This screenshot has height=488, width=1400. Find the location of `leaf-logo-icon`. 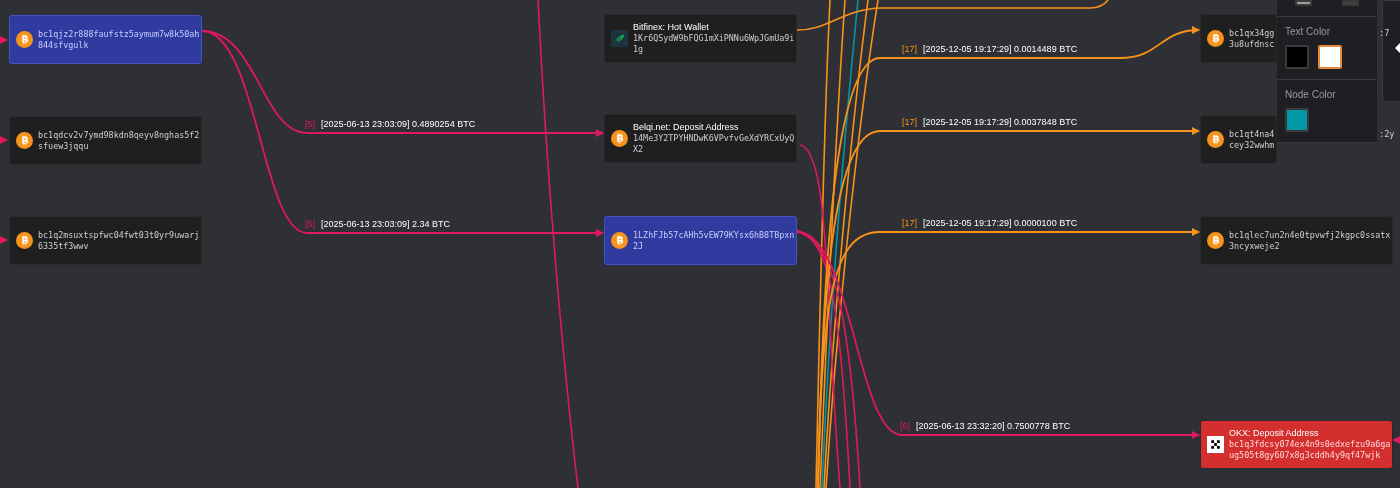

leaf-logo-icon is located at coordinates (619, 38).